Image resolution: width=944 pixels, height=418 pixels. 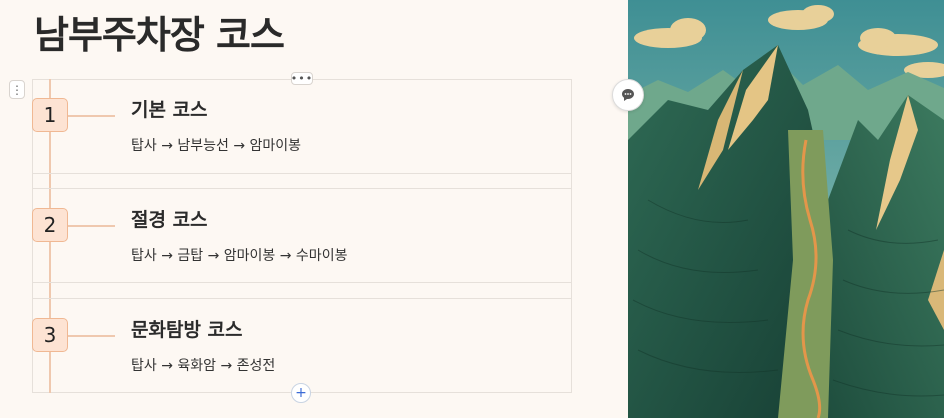 I want to click on timeline-step-3: 3 문화탐방 코스 탑사 → 육화암 → 존성전, so click(x=302, y=345).